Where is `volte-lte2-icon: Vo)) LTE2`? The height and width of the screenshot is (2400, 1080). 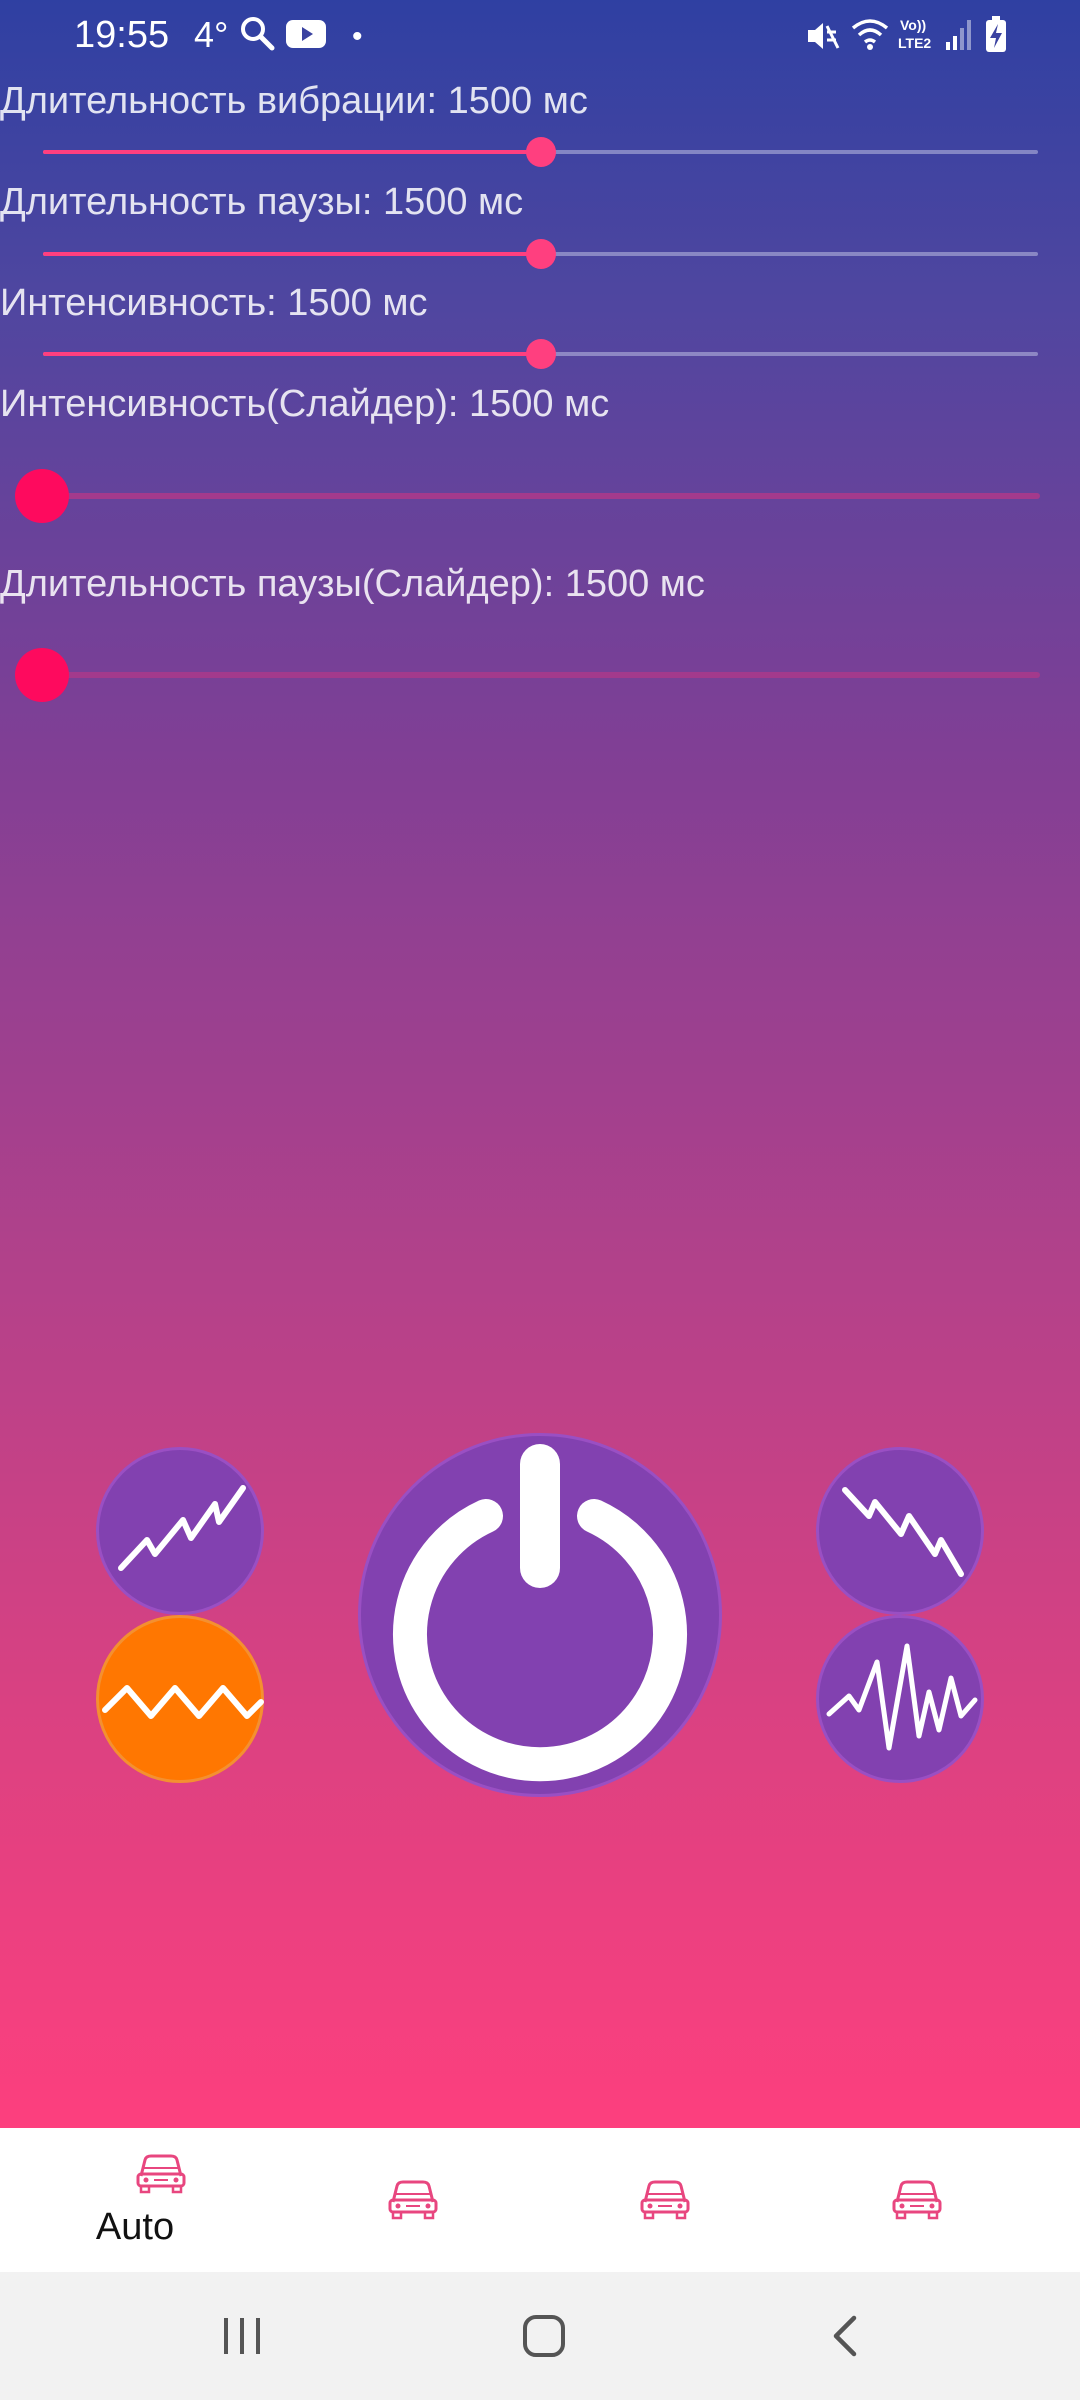
volte-lte2-icon: Vo)) LTE2 is located at coordinates (919, 37).